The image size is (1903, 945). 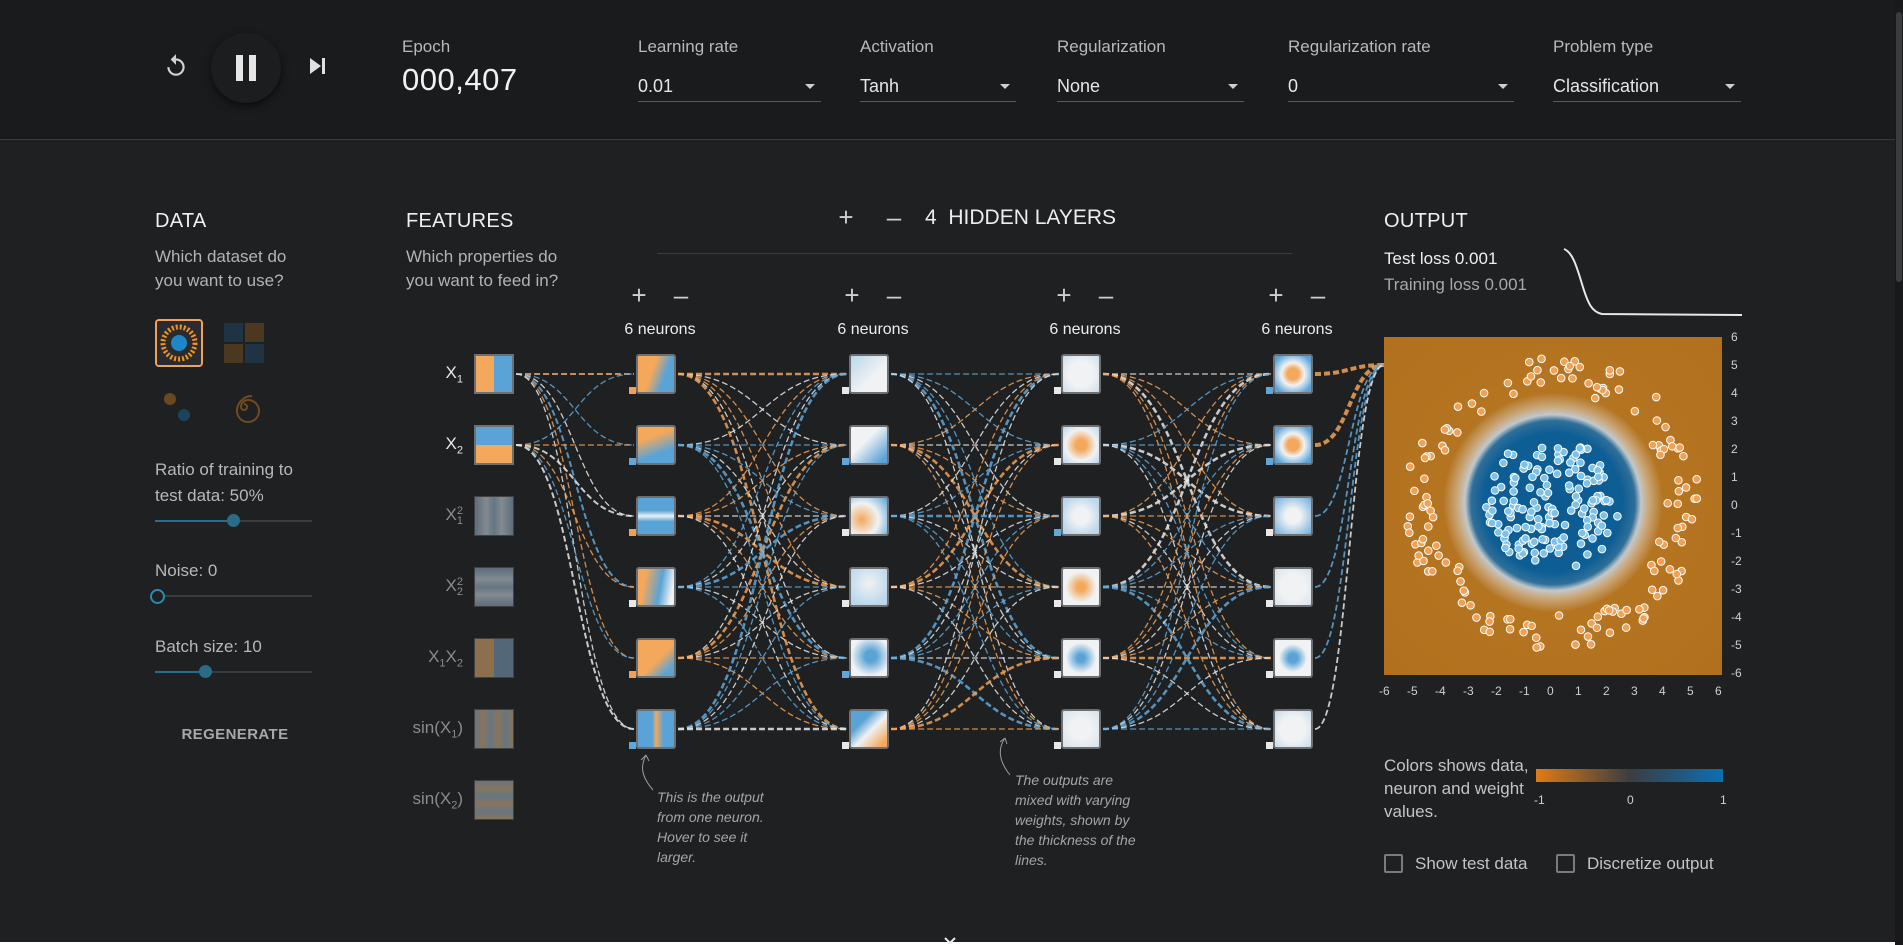 What do you see at coordinates (1565, 863) in the screenshot?
I see `discretize-output-checkbox` at bounding box center [1565, 863].